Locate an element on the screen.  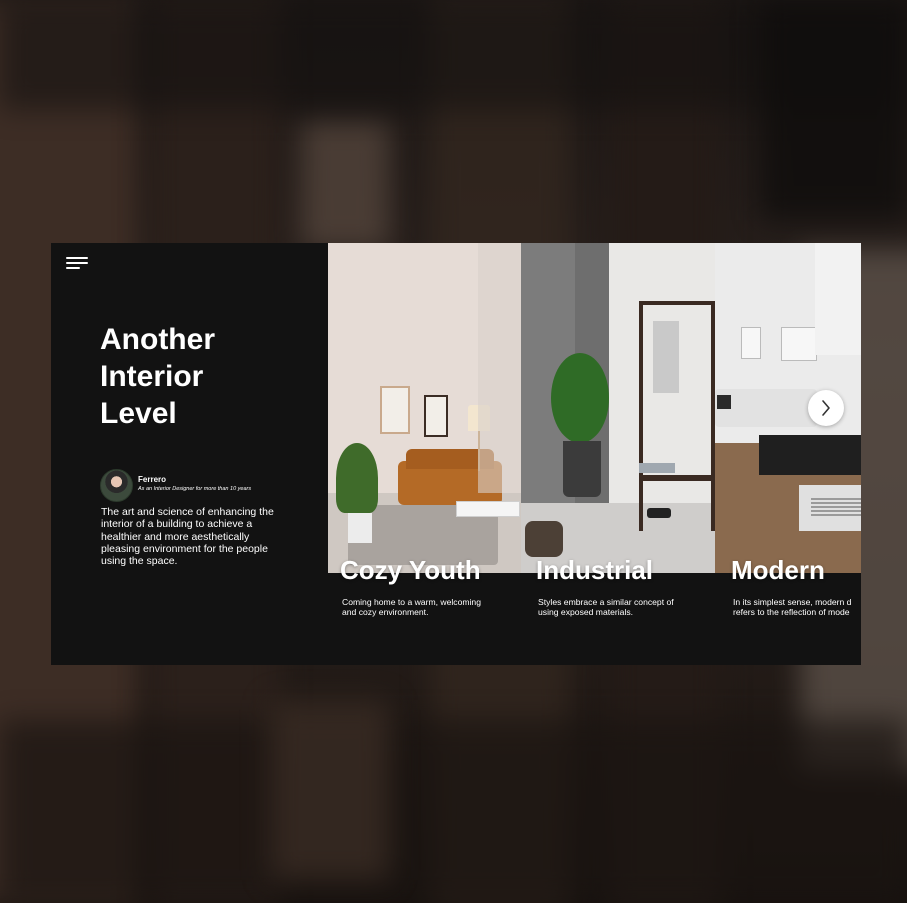
hero-title-line1: Another is located at coordinates (157, 339).